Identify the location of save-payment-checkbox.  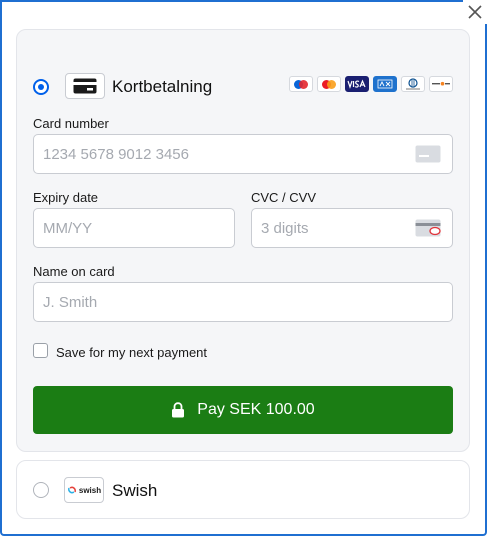
(40, 350).